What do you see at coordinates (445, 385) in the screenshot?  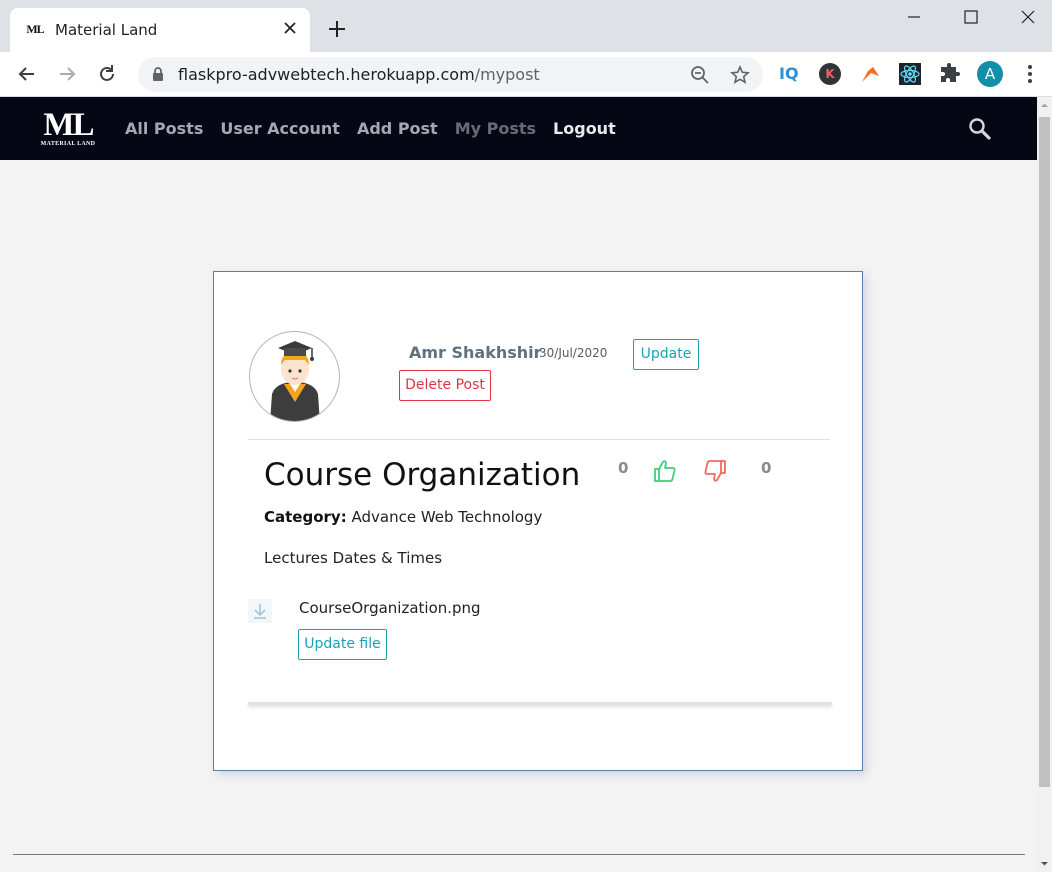 I see `delete-post-button: Delete Post` at bounding box center [445, 385].